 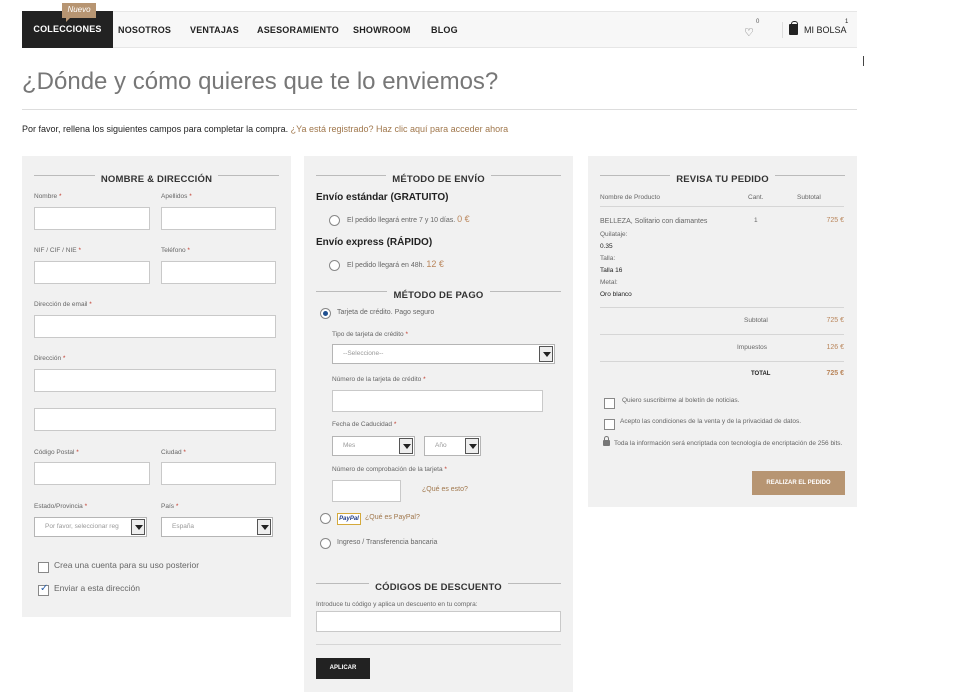 I want to click on direccion-label: Dirección *, so click(x=50, y=358).